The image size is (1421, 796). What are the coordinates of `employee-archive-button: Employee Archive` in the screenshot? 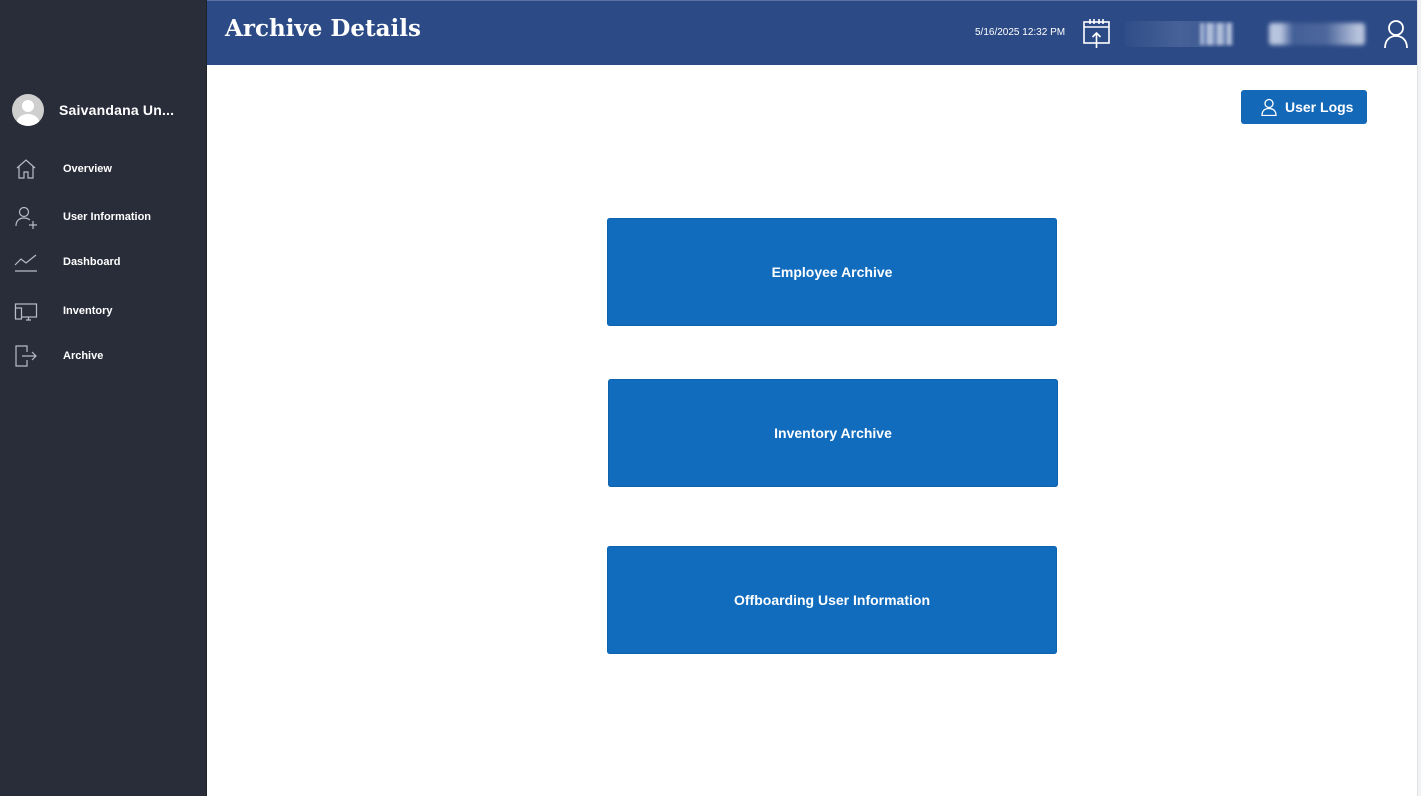 It's located at (832, 272).